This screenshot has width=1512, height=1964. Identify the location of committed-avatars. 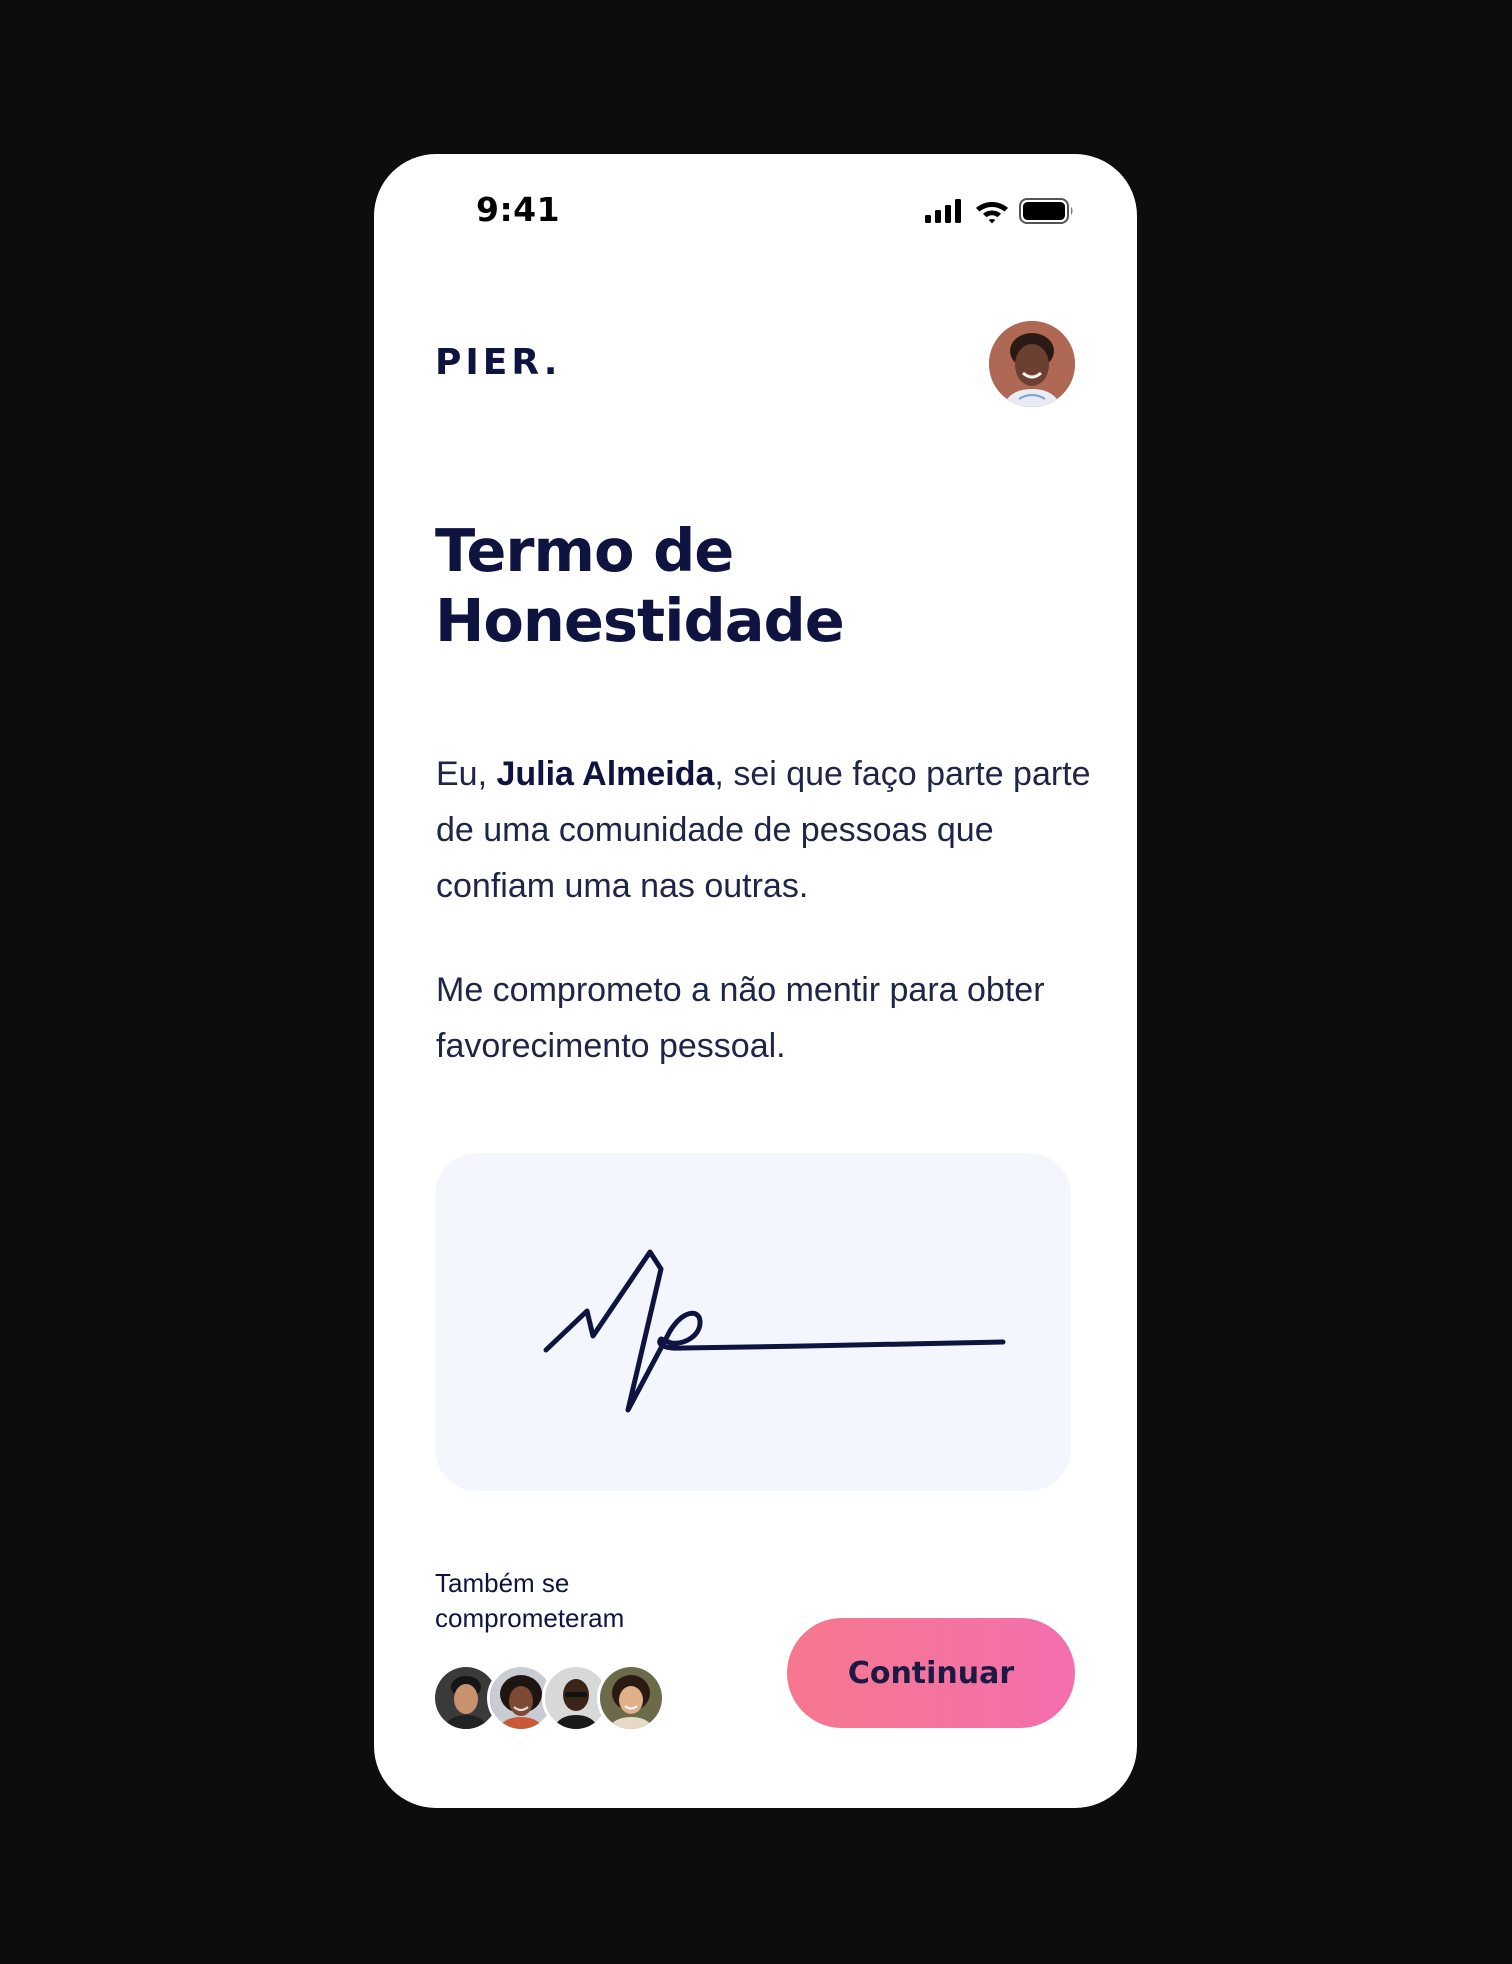
(553, 1698).